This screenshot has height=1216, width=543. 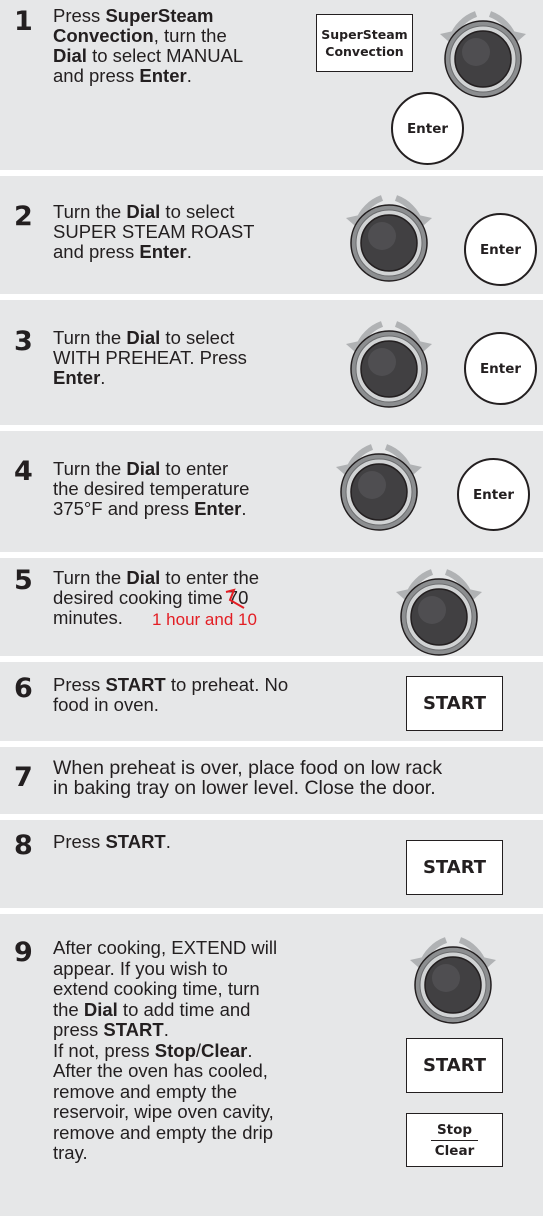 What do you see at coordinates (151, 469) in the screenshot?
I see `step-text-line: Turn the Dial to enter` at bounding box center [151, 469].